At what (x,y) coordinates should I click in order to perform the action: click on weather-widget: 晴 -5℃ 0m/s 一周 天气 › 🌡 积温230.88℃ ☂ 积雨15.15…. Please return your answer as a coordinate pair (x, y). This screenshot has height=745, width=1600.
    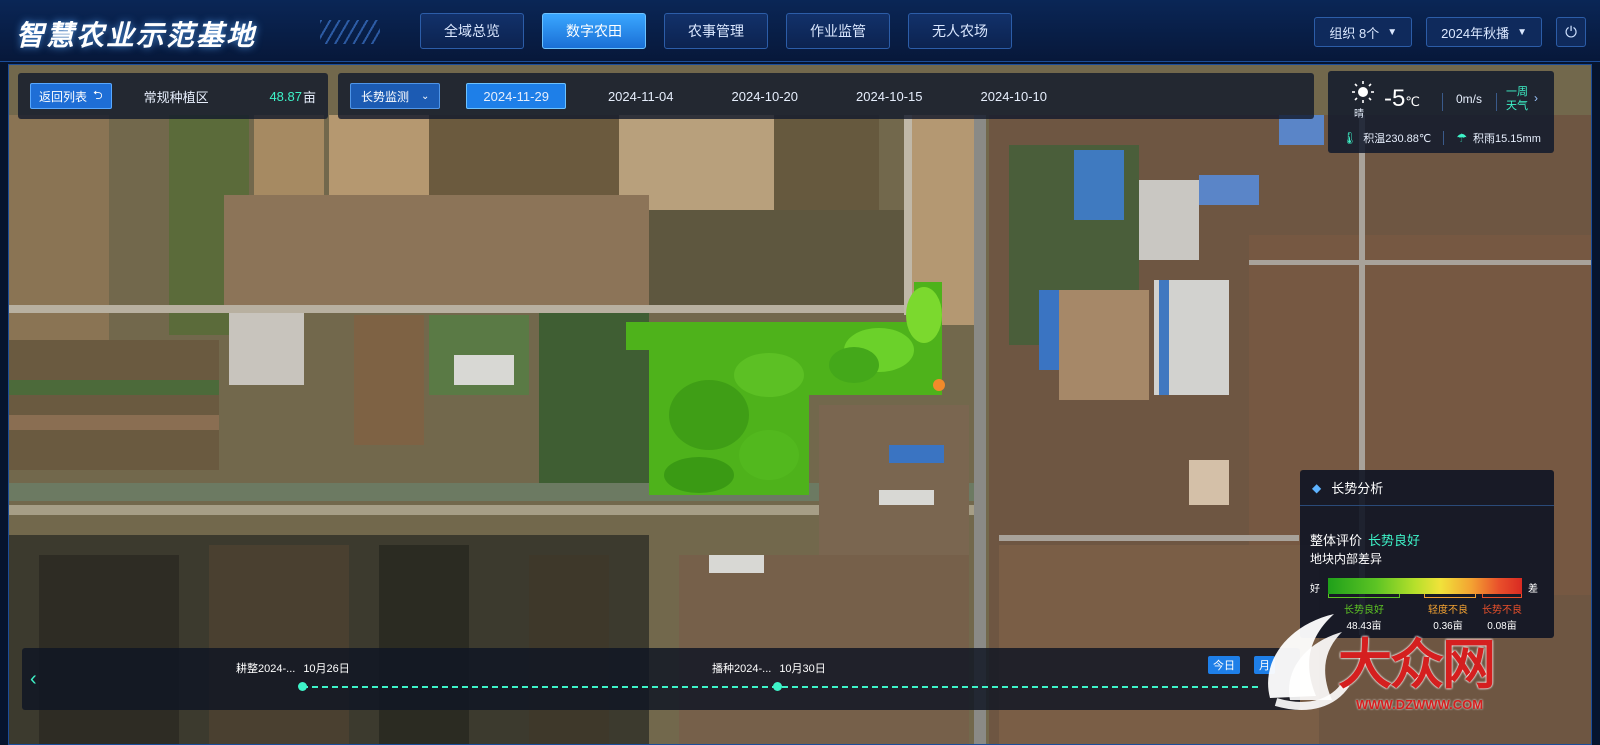
    Looking at the image, I should click on (1441, 112).